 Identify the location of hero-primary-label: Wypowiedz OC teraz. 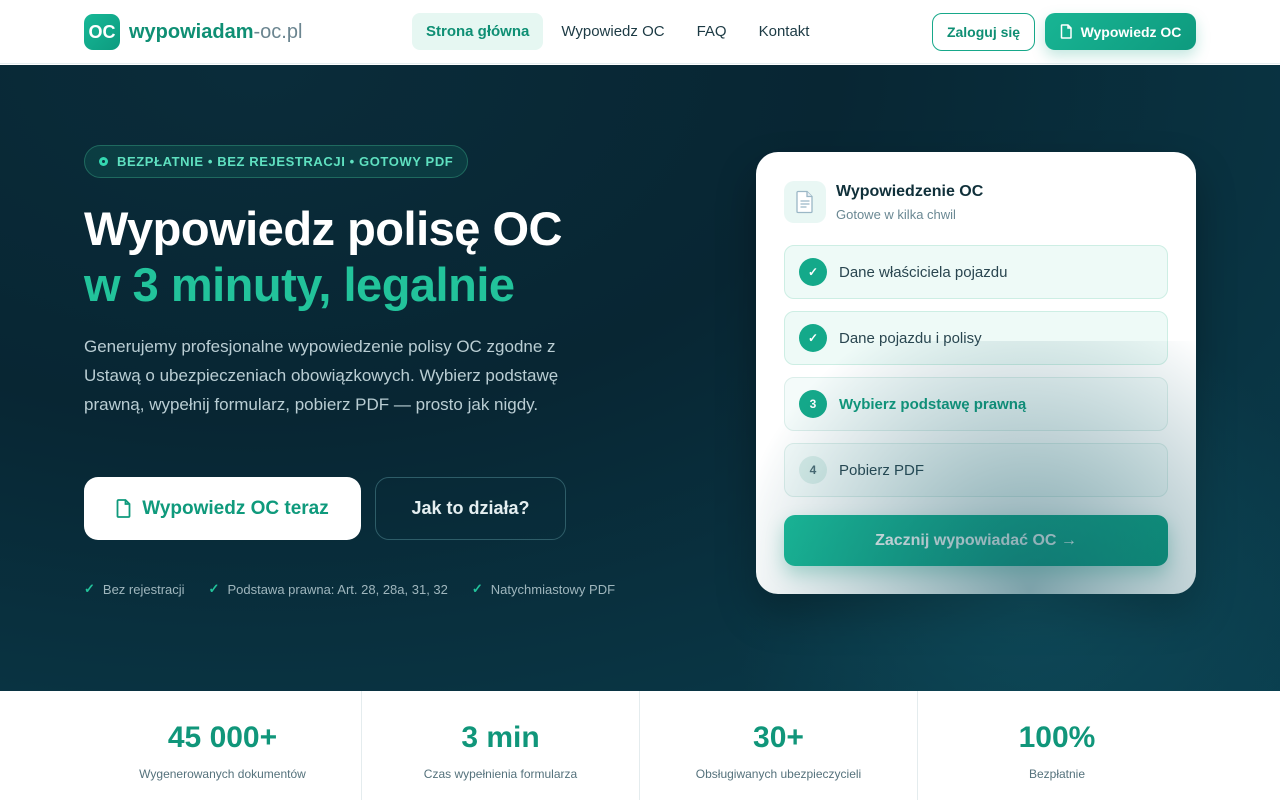
(235, 508).